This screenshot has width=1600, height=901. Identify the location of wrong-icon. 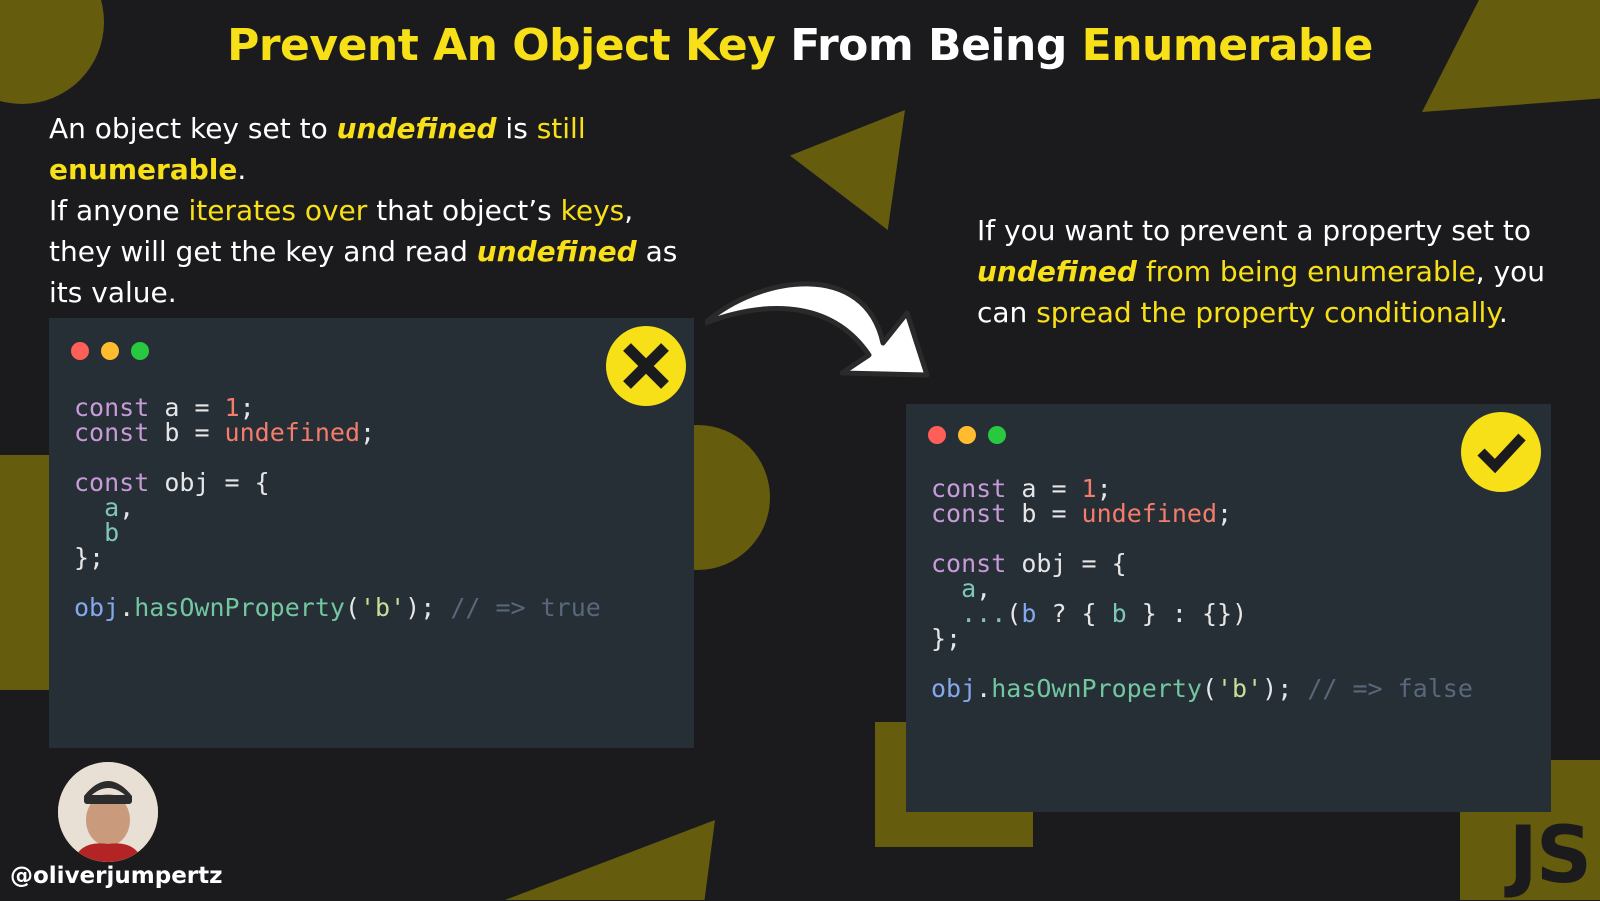
(646, 366).